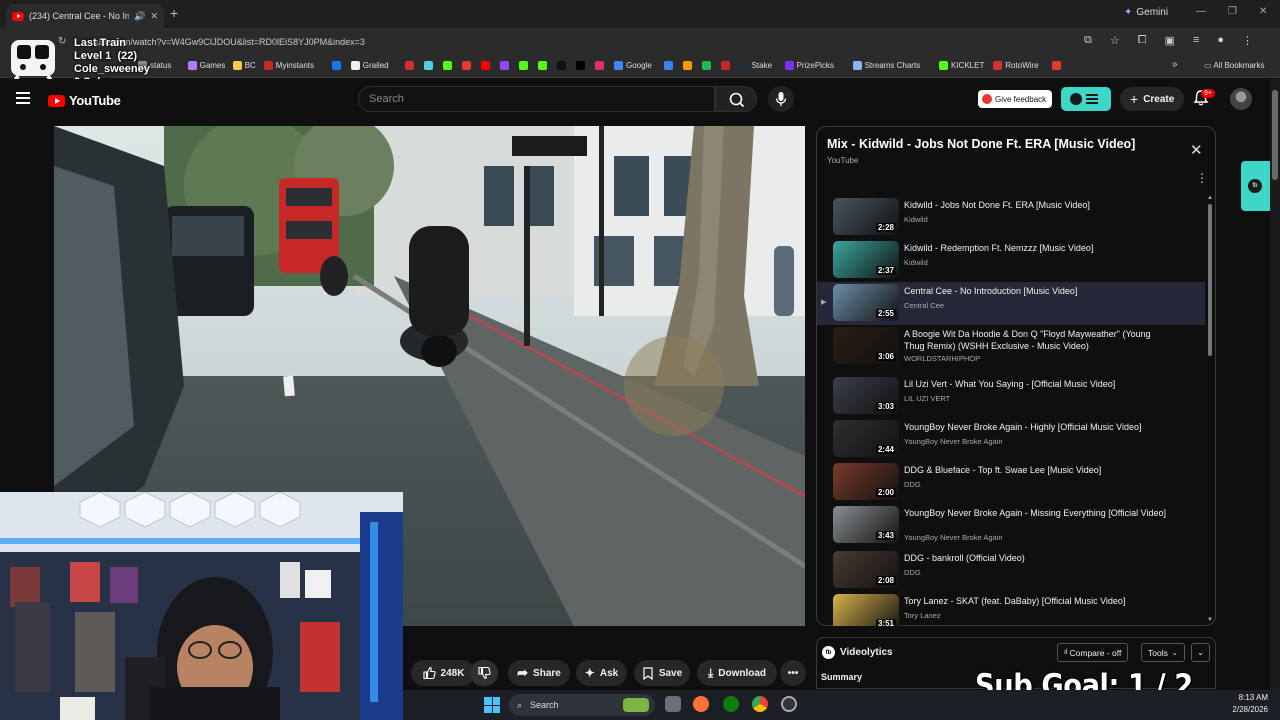 The height and width of the screenshot is (720, 1280). What do you see at coordinates (866, 569) in the screenshot?
I see `video-thumbnail: 2:08` at bounding box center [866, 569].